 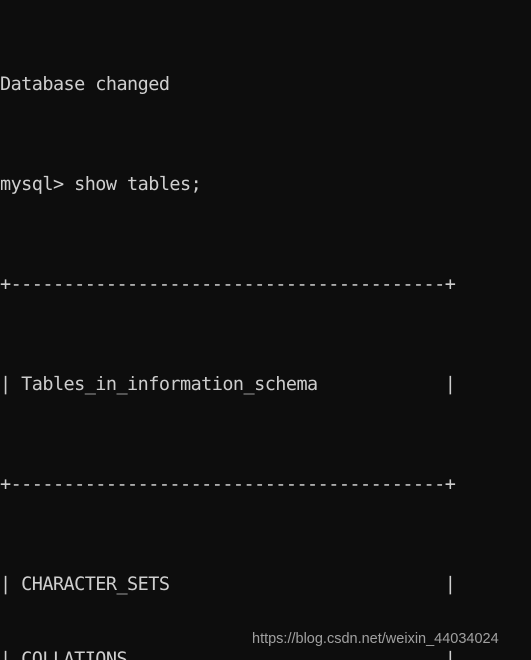 I want to click on table-row: | CHARACTER_SETS |, so click(x=228, y=584).